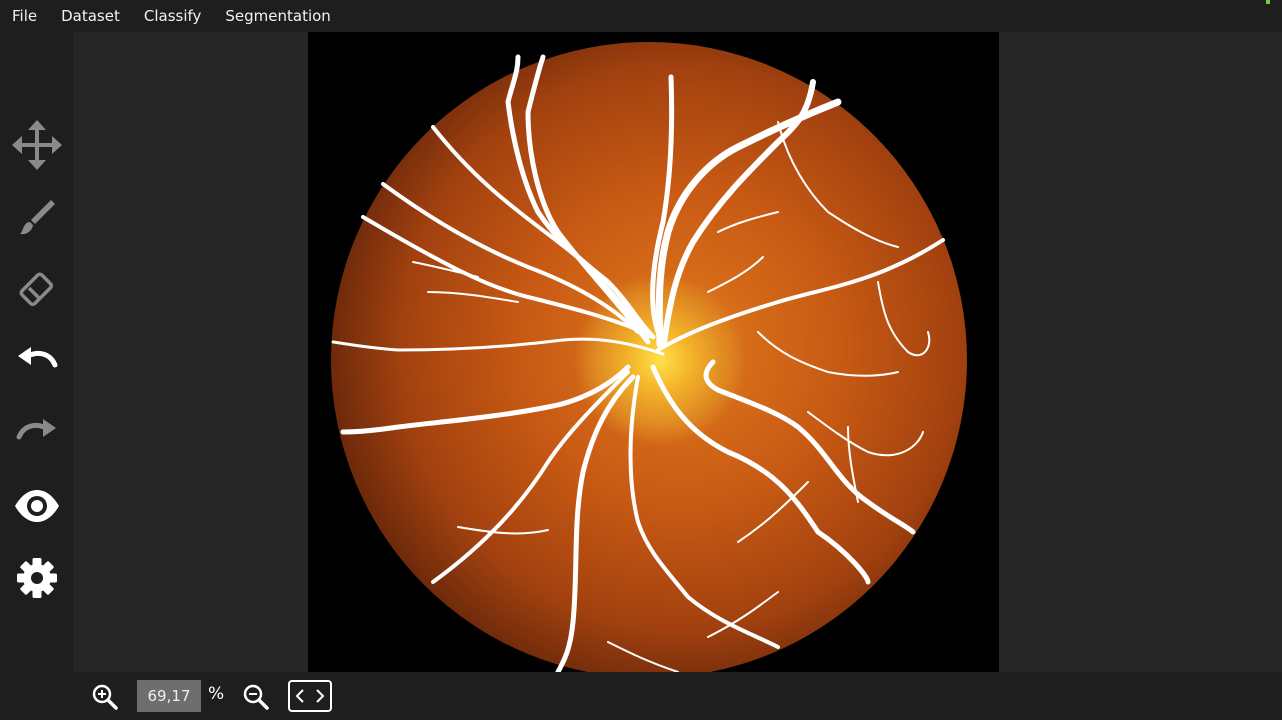 The width and height of the screenshot is (1282, 720). Describe the element at coordinates (90, 16) in the screenshot. I see `menu-dataset: Dataset` at that location.